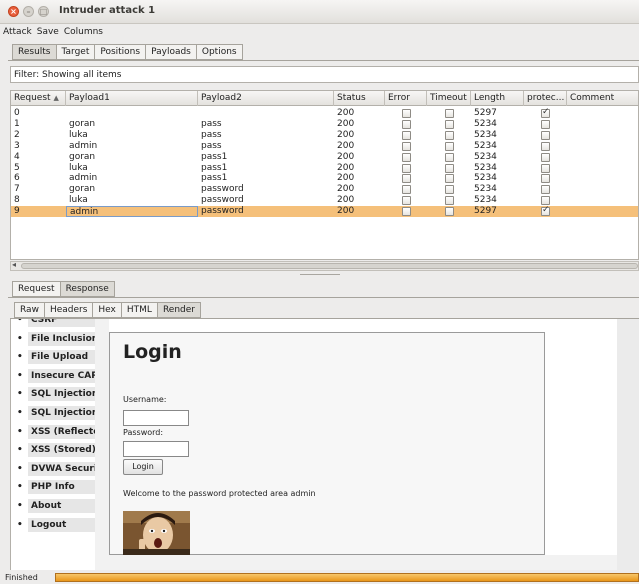 The height and width of the screenshot is (584, 639). What do you see at coordinates (53, 394) in the screenshot?
I see `nav-item: • SQL Injection` at bounding box center [53, 394].